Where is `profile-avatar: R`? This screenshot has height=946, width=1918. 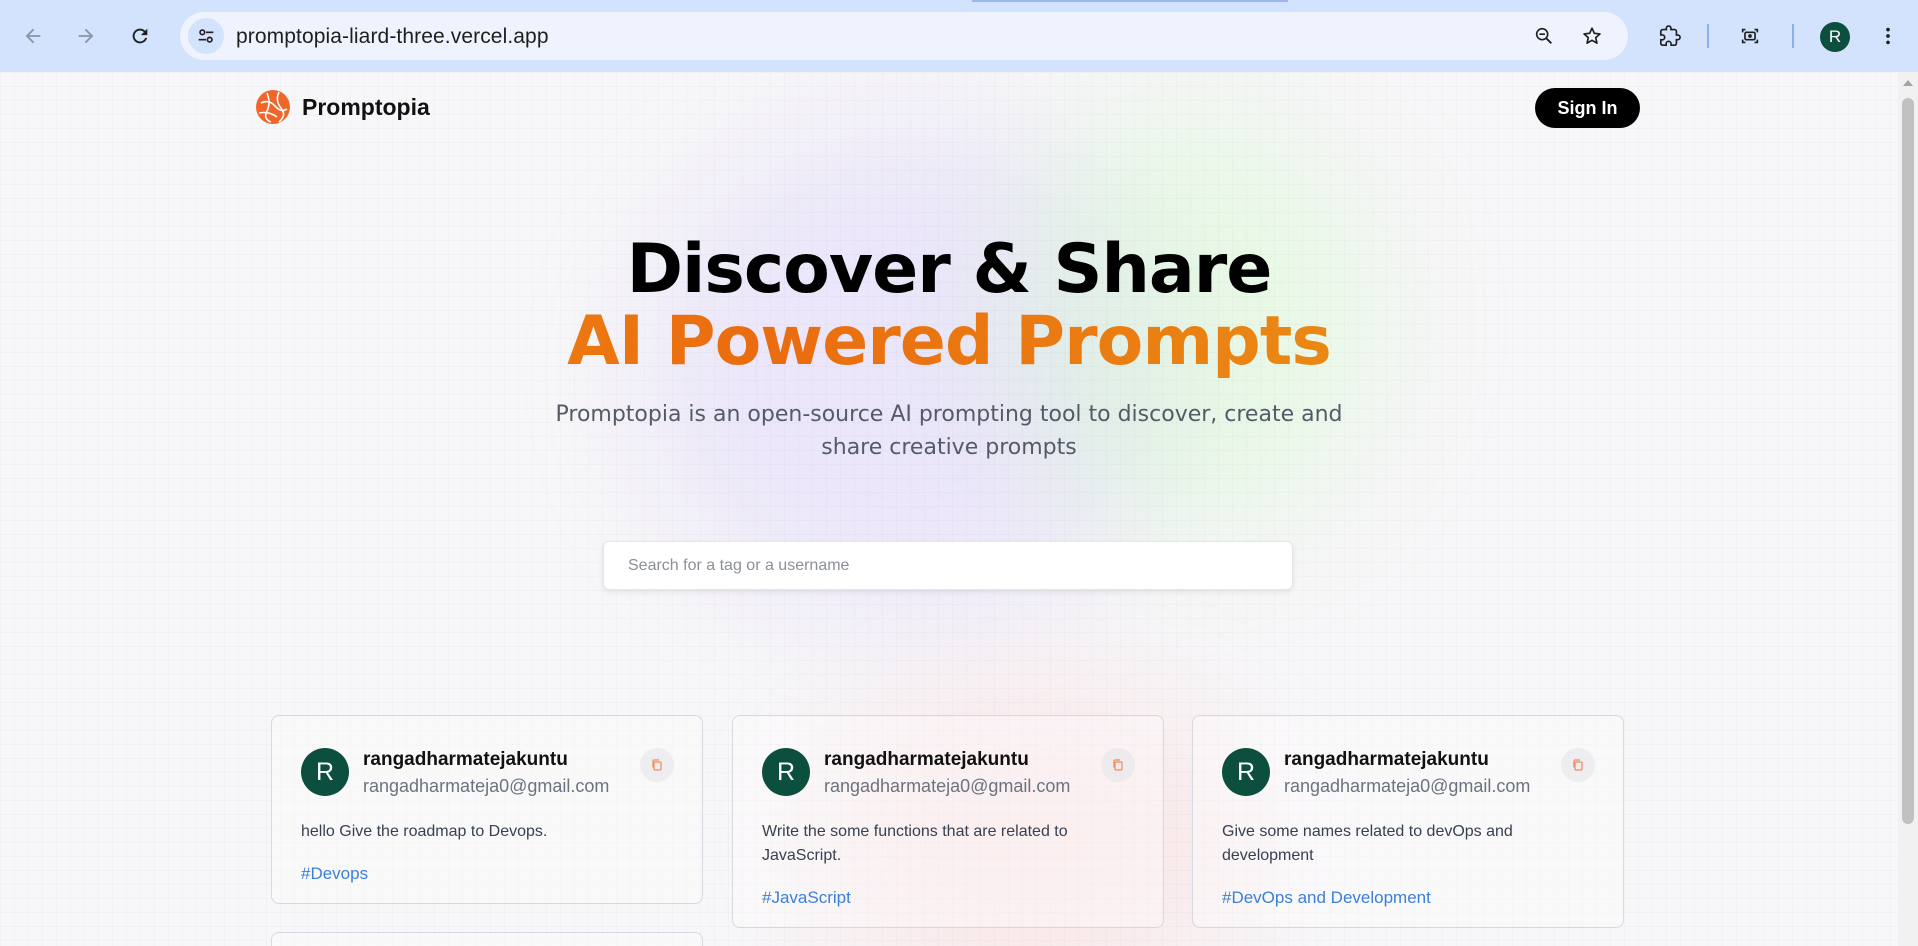
profile-avatar: R is located at coordinates (1835, 37).